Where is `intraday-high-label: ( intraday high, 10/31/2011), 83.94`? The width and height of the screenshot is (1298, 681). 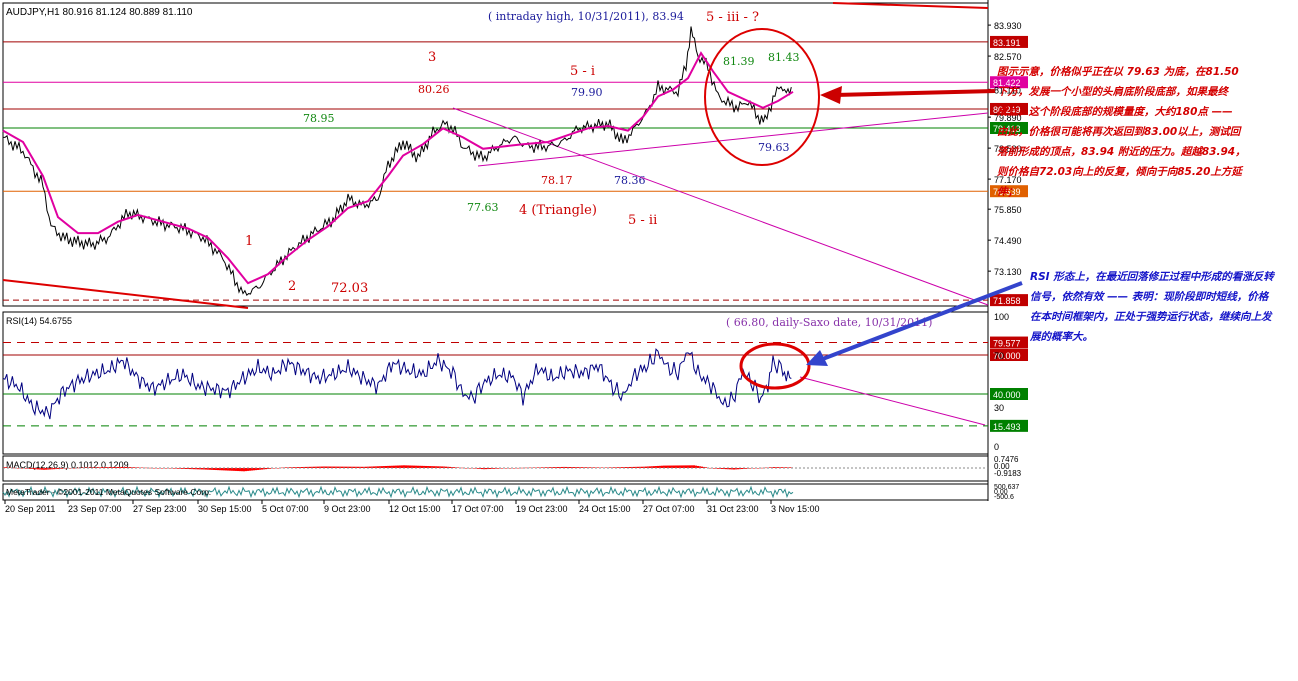
intraday-high-label: ( intraday high, 10/31/2011), 83.94 is located at coordinates (586, 16).